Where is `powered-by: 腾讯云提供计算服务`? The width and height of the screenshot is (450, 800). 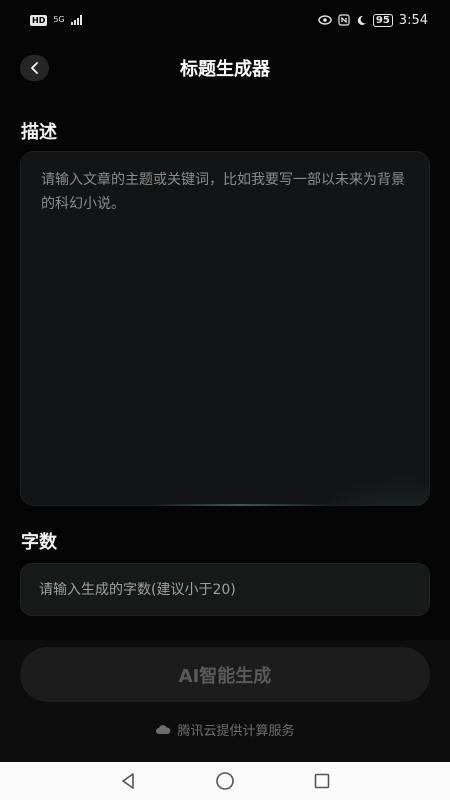 powered-by: 腾讯云提供计算服务 is located at coordinates (225, 729).